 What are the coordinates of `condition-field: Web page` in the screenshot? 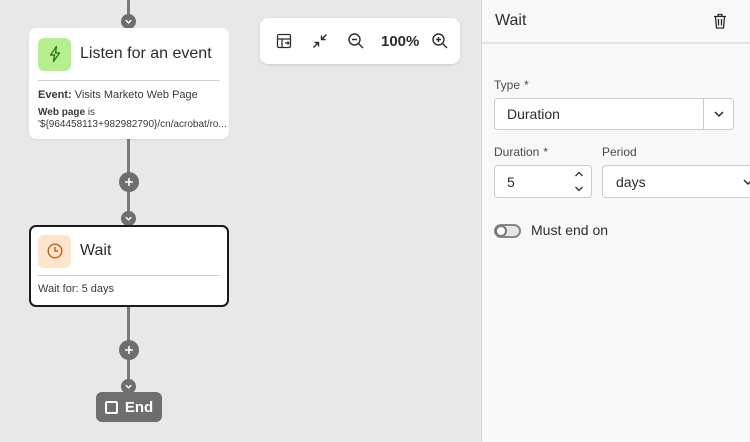 It's located at (62, 112).